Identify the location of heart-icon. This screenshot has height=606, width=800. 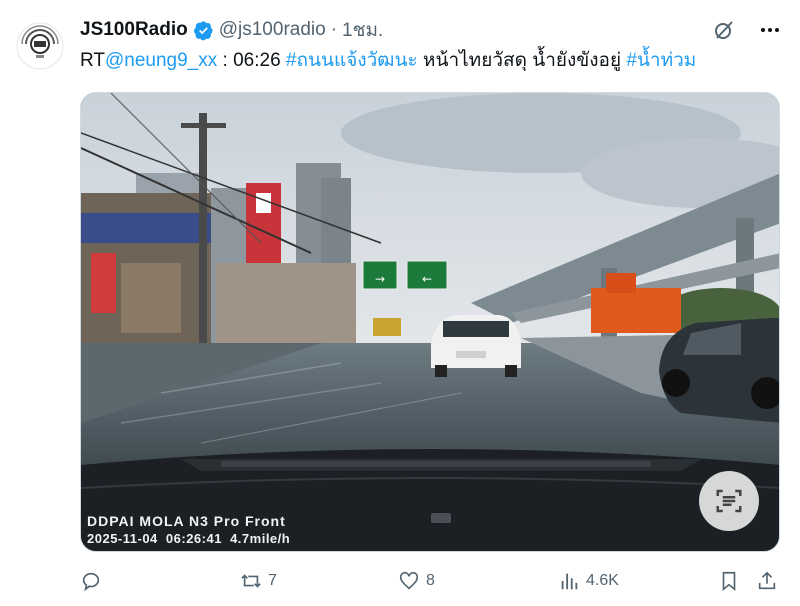
(409, 580).